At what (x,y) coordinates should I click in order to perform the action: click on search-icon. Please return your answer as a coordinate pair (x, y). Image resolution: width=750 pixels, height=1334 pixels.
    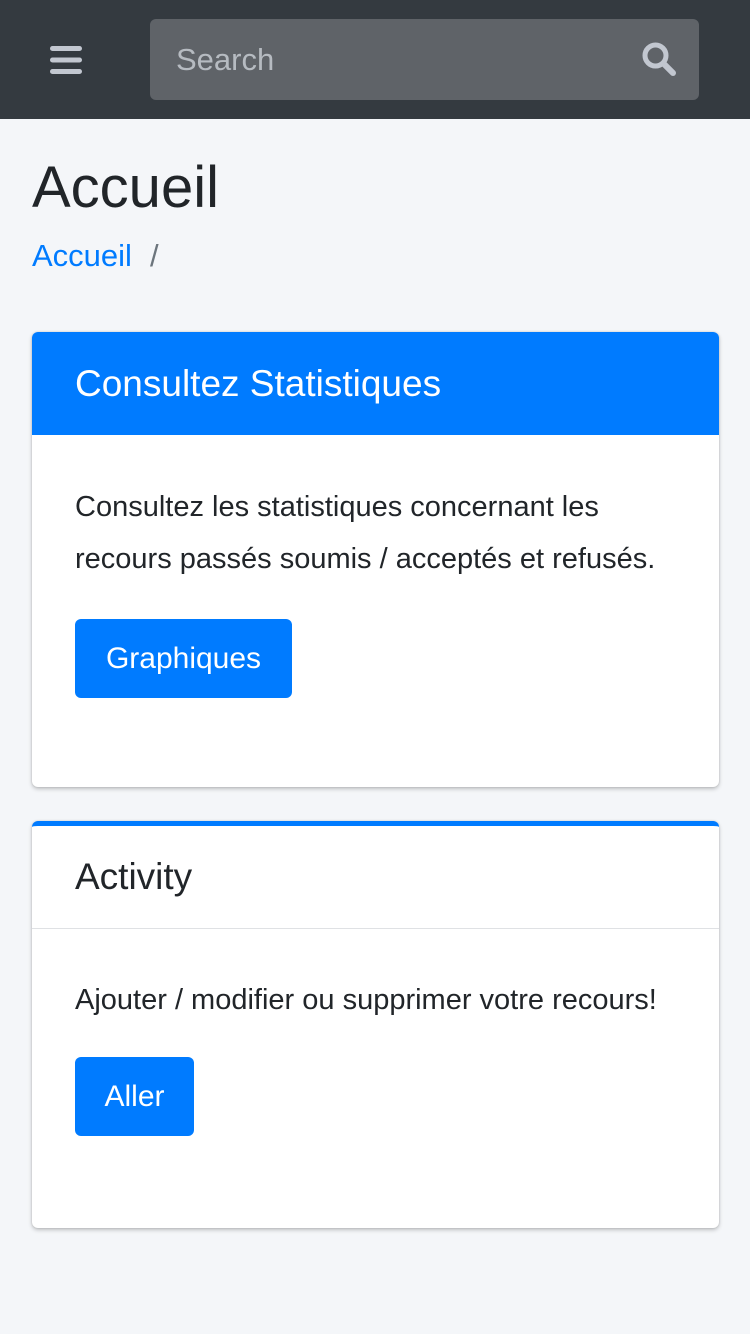
    Looking at the image, I should click on (659, 59).